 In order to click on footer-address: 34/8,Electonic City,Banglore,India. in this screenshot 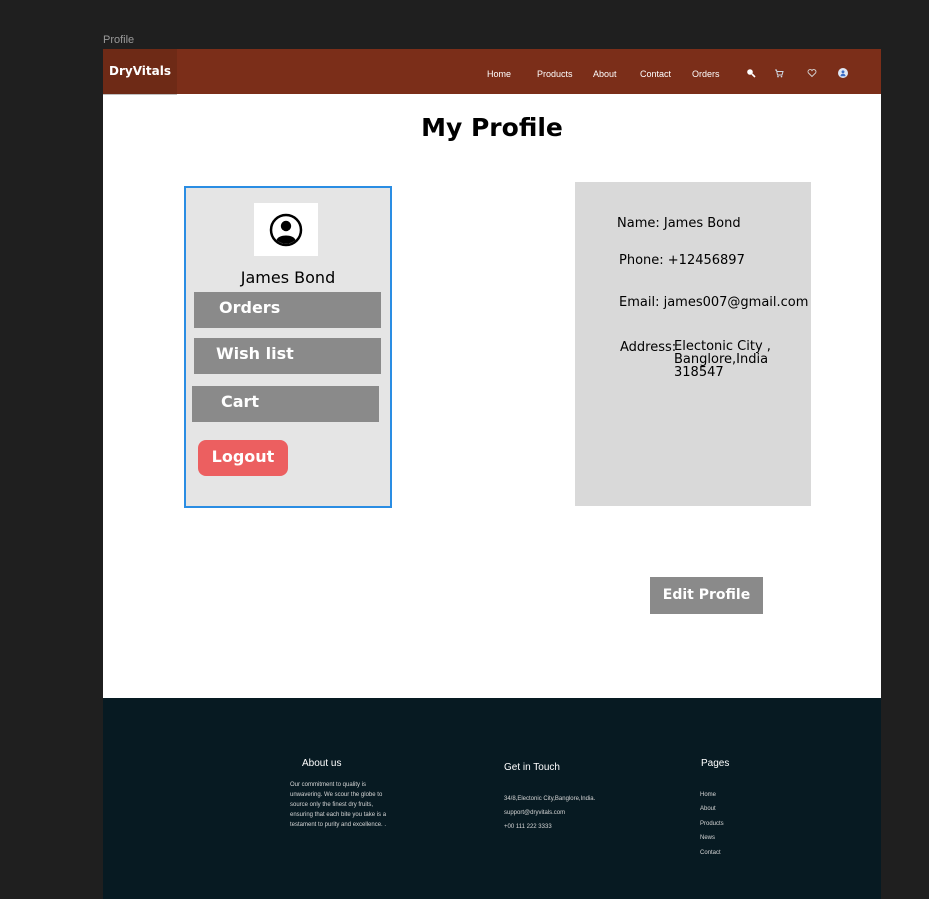, I will do `click(550, 799)`.